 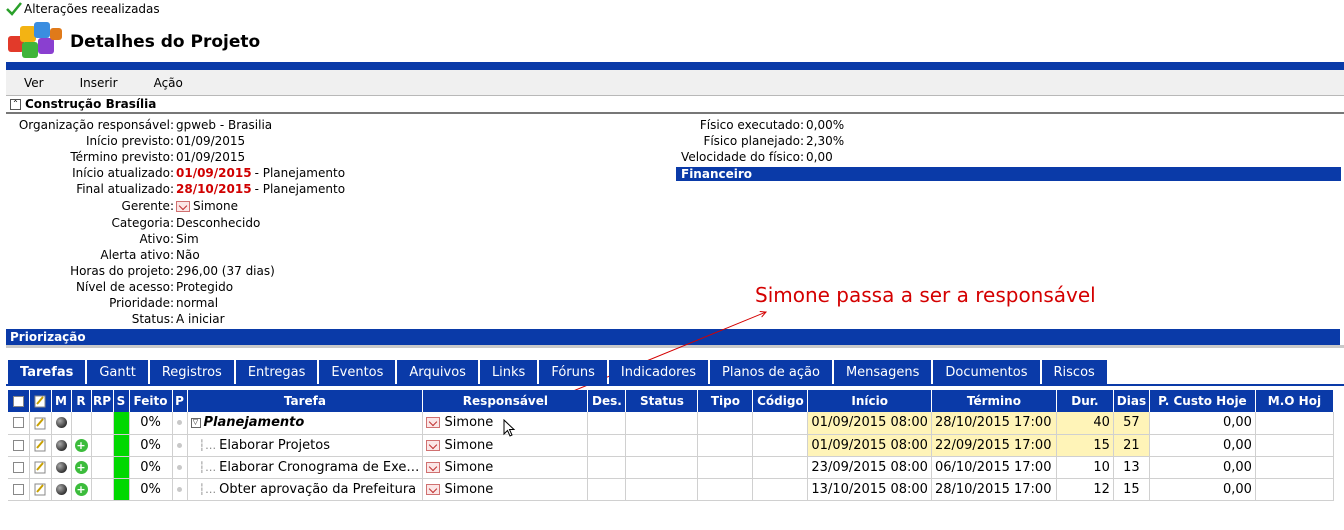 I want to click on header-p: P, so click(x=180, y=401).